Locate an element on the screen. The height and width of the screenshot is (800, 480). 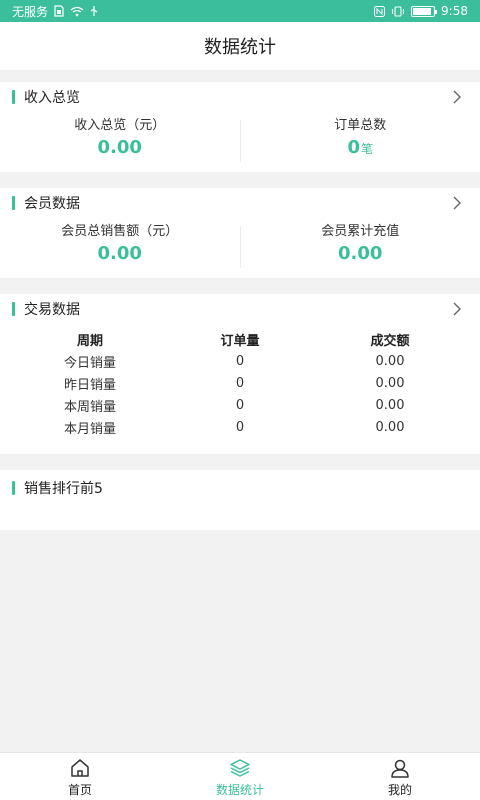
table-header-row: 周期 订单量 成交额 is located at coordinates (240, 339).